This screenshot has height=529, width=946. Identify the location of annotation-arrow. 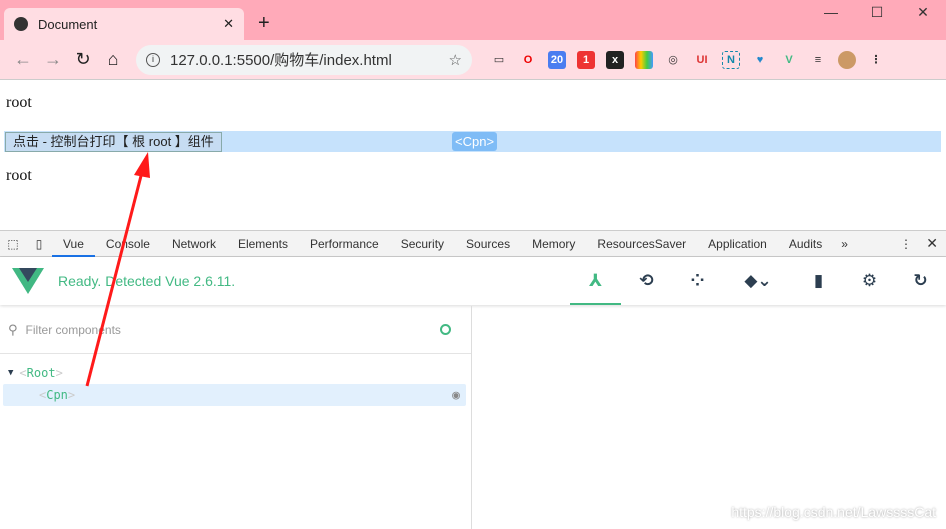
(117, 269).